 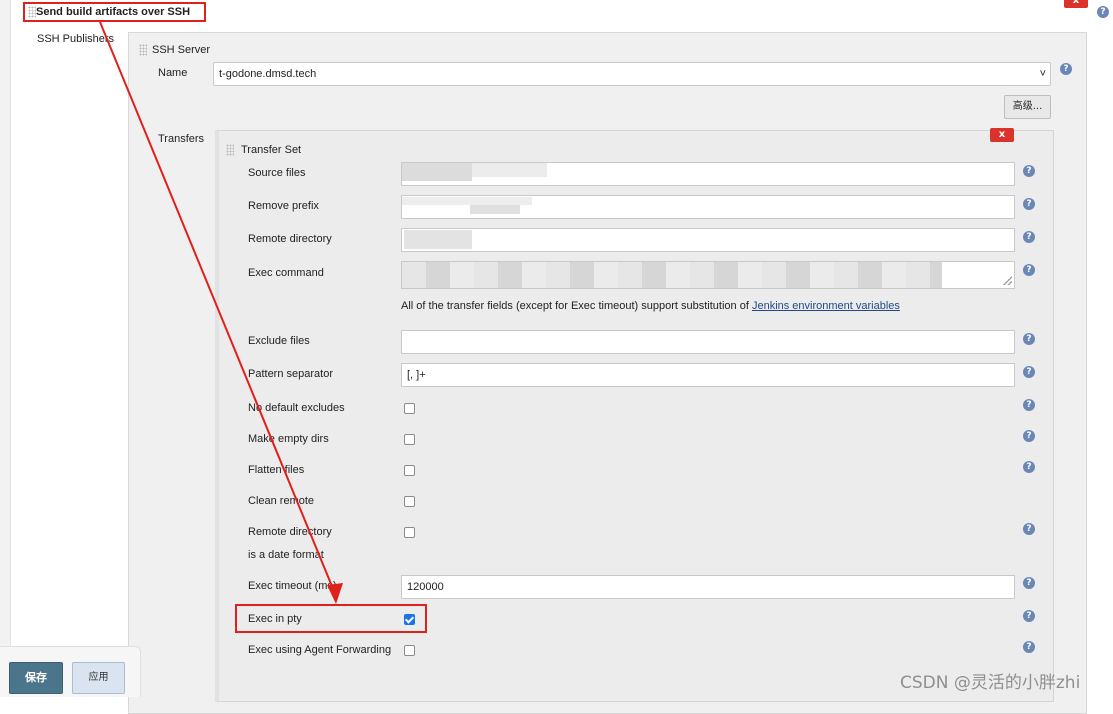 I want to click on watermark: CSDN @灵活的小胖zhi, so click(x=990, y=683).